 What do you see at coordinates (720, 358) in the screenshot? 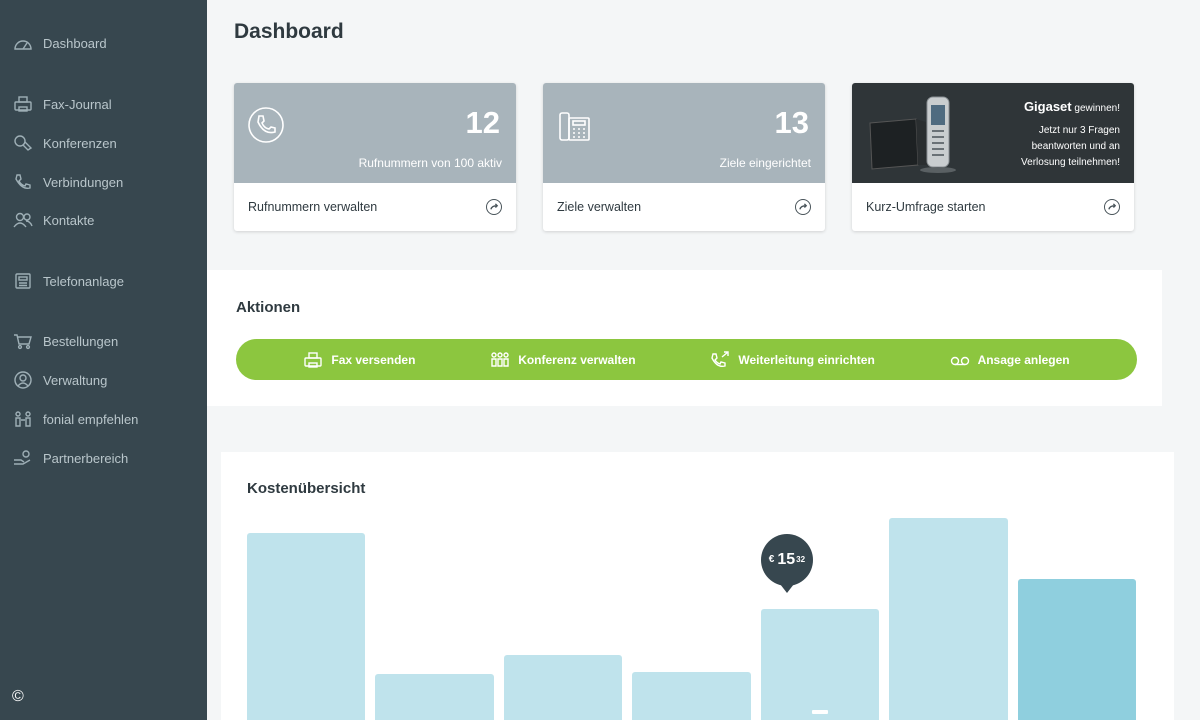
I see `forward-call-icon` at bounding box center [720, 358].